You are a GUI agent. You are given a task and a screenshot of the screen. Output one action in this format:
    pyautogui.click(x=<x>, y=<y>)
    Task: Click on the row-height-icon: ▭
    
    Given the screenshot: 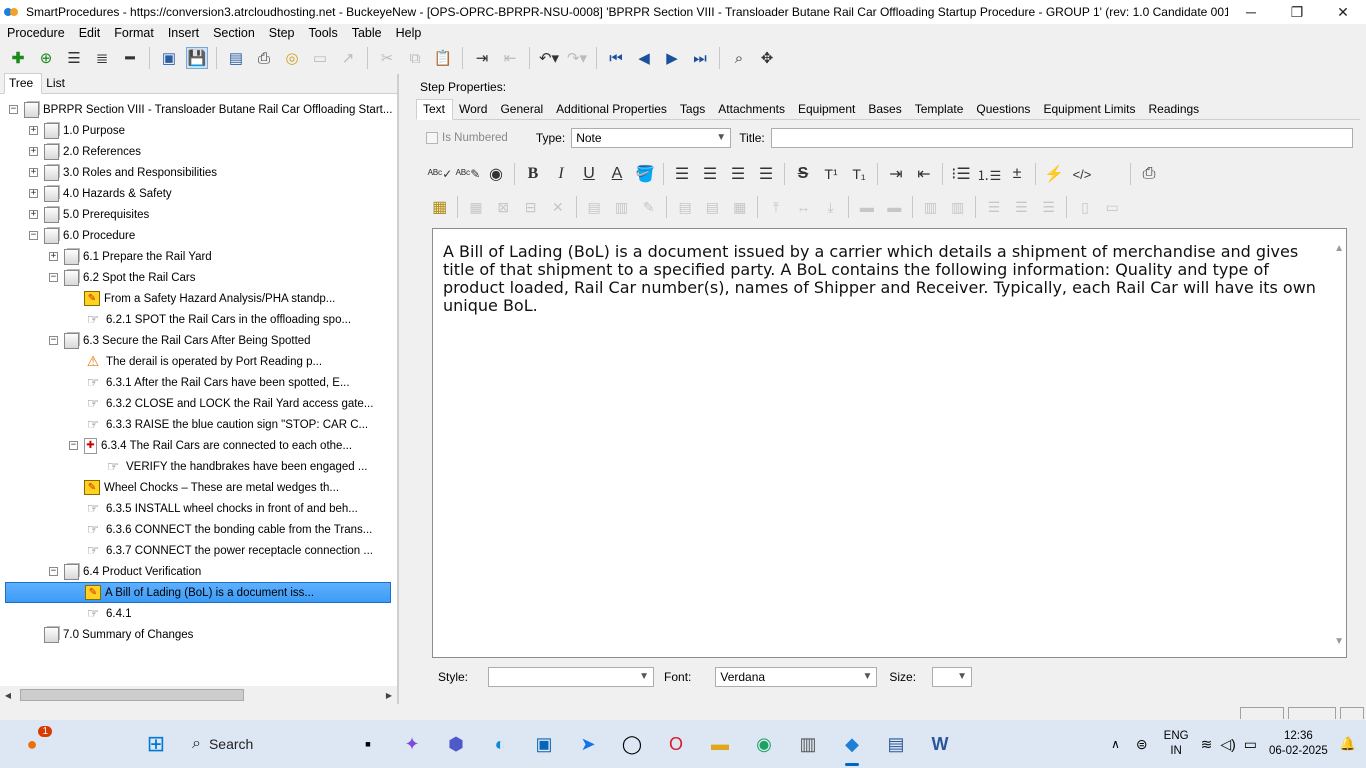 What is the action you would take?
    pyautogui.click(x=1112, y=207)
    